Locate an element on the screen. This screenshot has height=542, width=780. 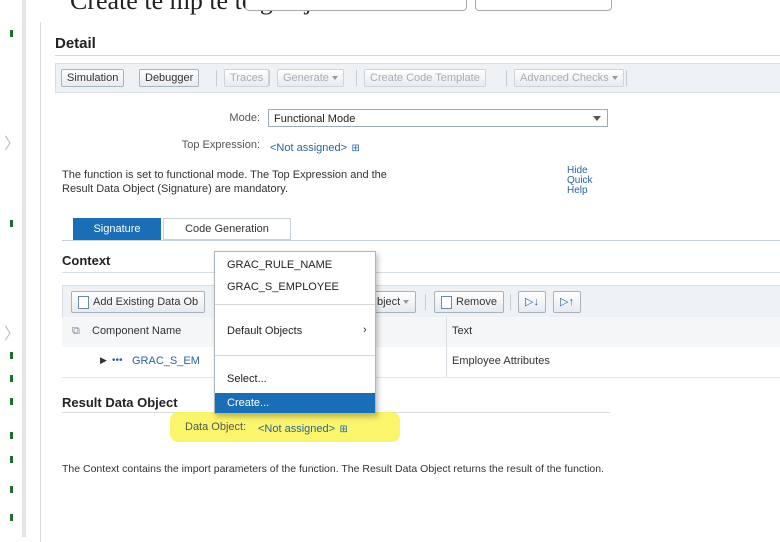
add-existing-label: Add Existing Data Ob is located at coordinates (146, 302).